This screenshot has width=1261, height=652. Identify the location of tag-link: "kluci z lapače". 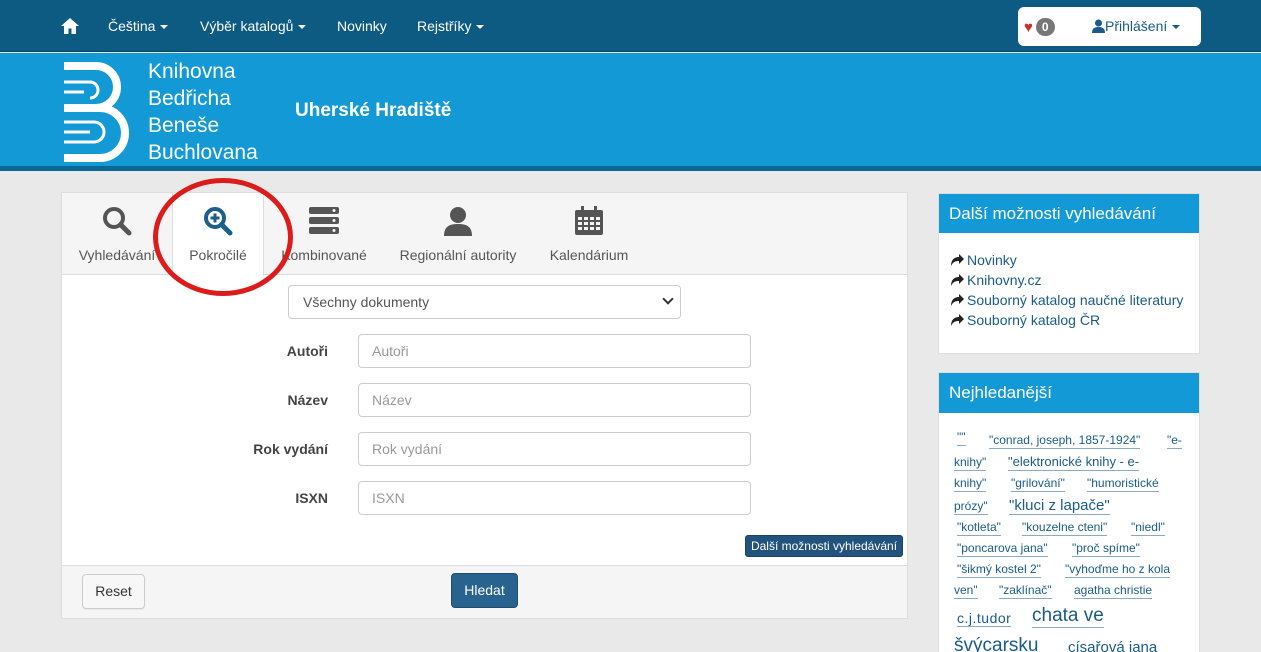
(1059, 506).